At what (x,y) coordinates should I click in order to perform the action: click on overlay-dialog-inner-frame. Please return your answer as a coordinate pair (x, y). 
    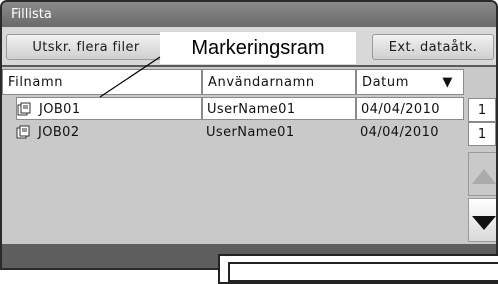
    Looking at the image, I should click on (363, 272).